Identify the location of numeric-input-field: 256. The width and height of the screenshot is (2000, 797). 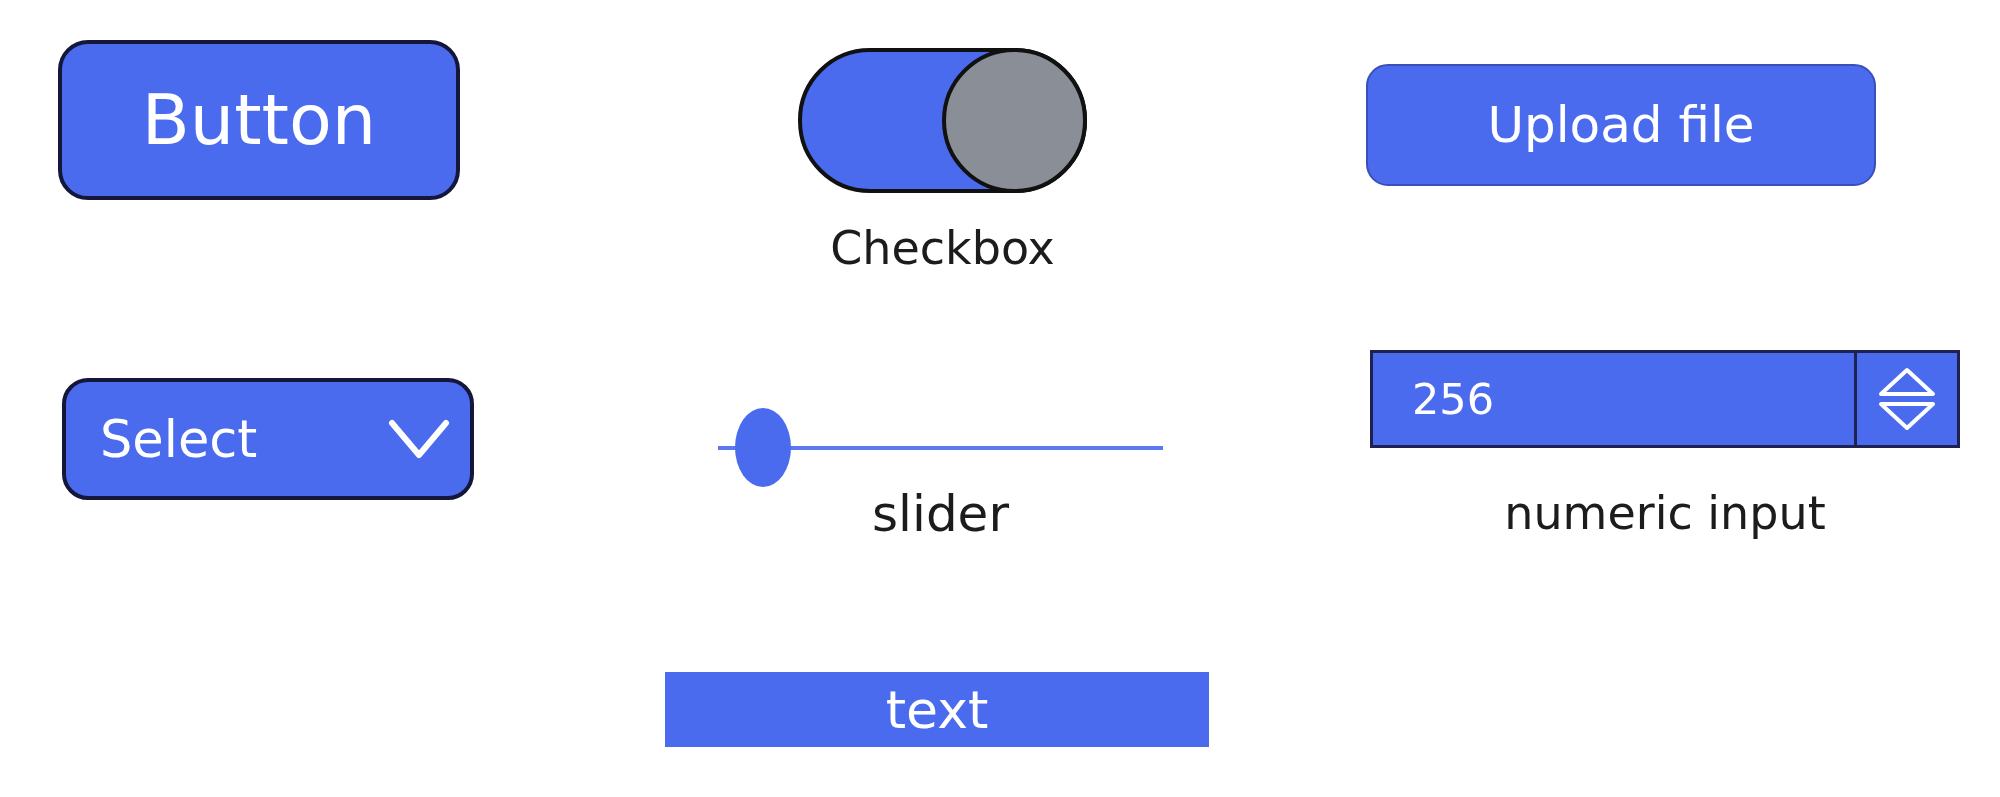
(1612, 399).